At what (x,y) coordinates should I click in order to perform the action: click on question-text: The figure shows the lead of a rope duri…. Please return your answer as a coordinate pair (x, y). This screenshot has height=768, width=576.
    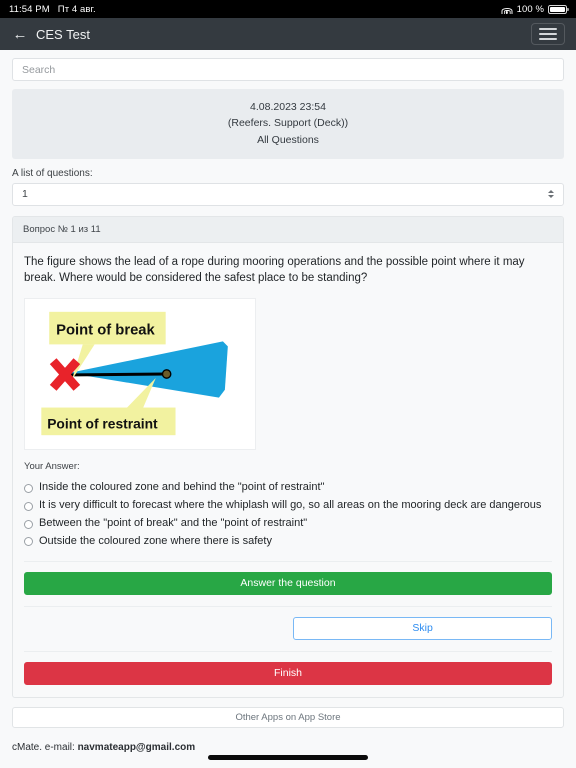
    Looking at the image, I should click on (274, 270).